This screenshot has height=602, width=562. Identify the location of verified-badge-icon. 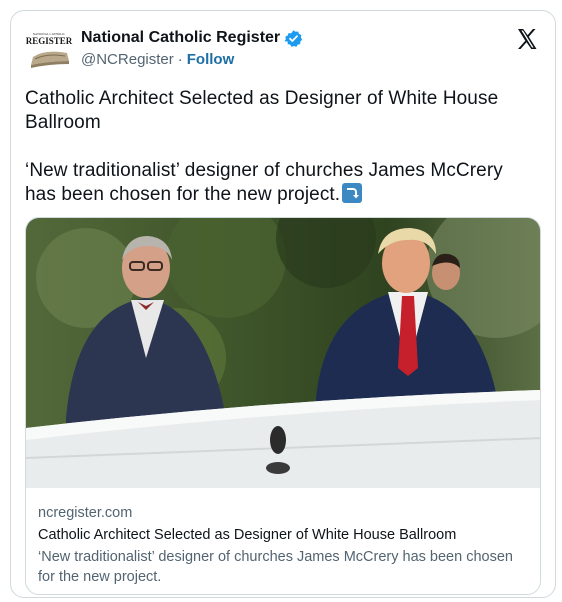
(293, 38).